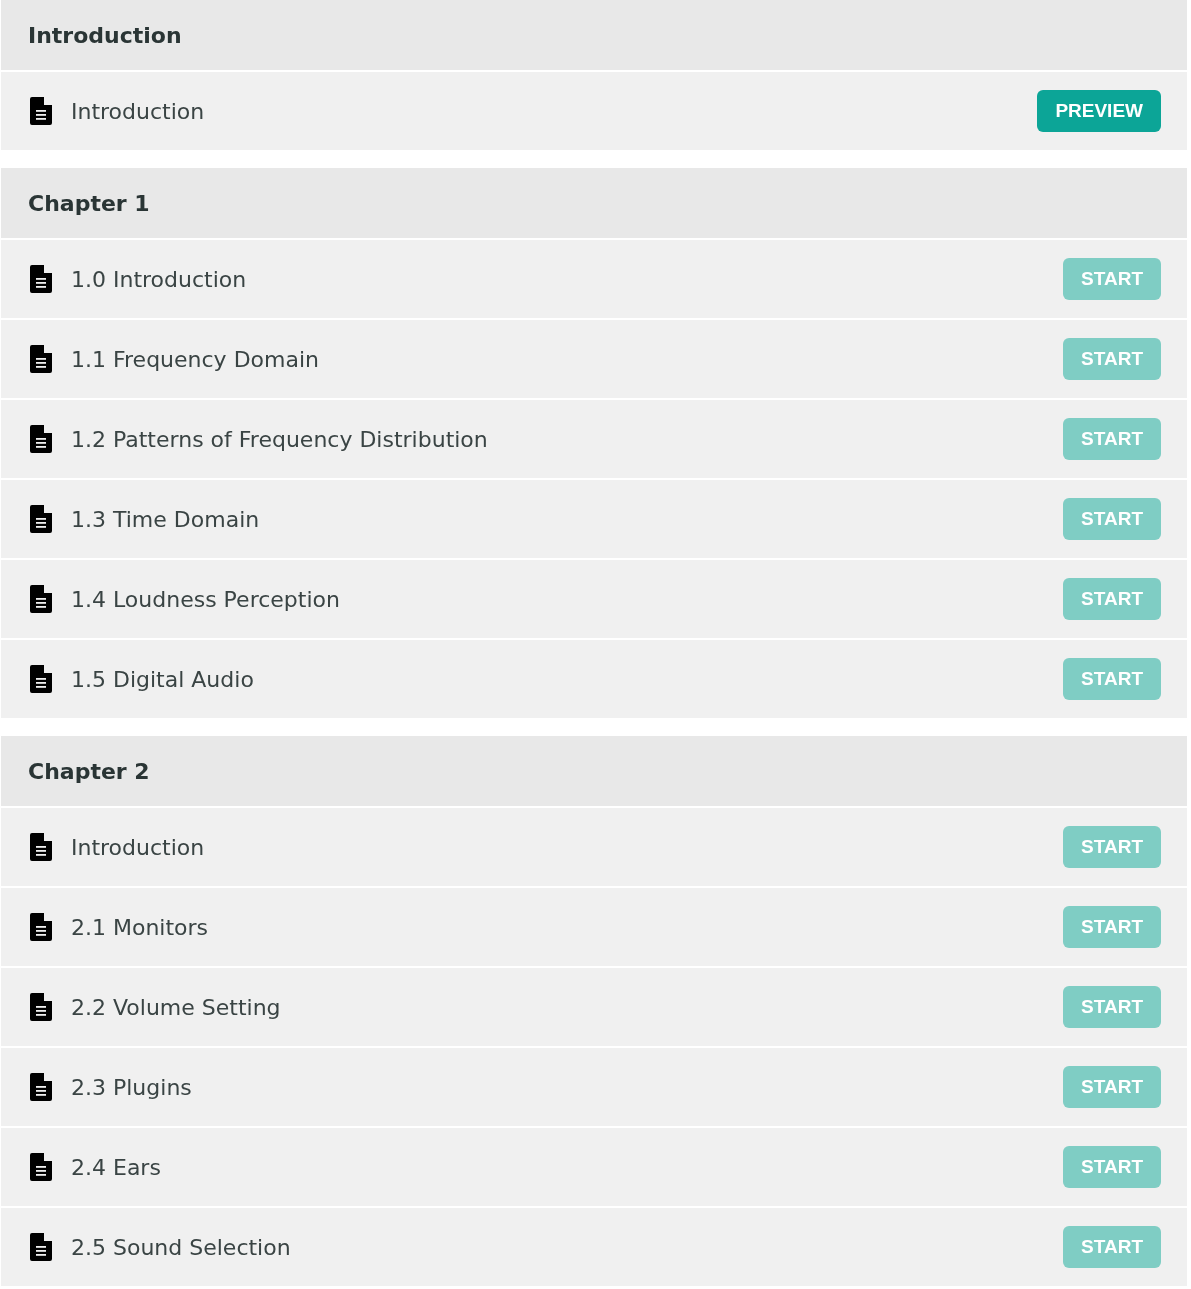 The width and height of the screenshot is (1191, 1289). I want to click on lecture-title: 1.0 Introduction, so click(159, 279).